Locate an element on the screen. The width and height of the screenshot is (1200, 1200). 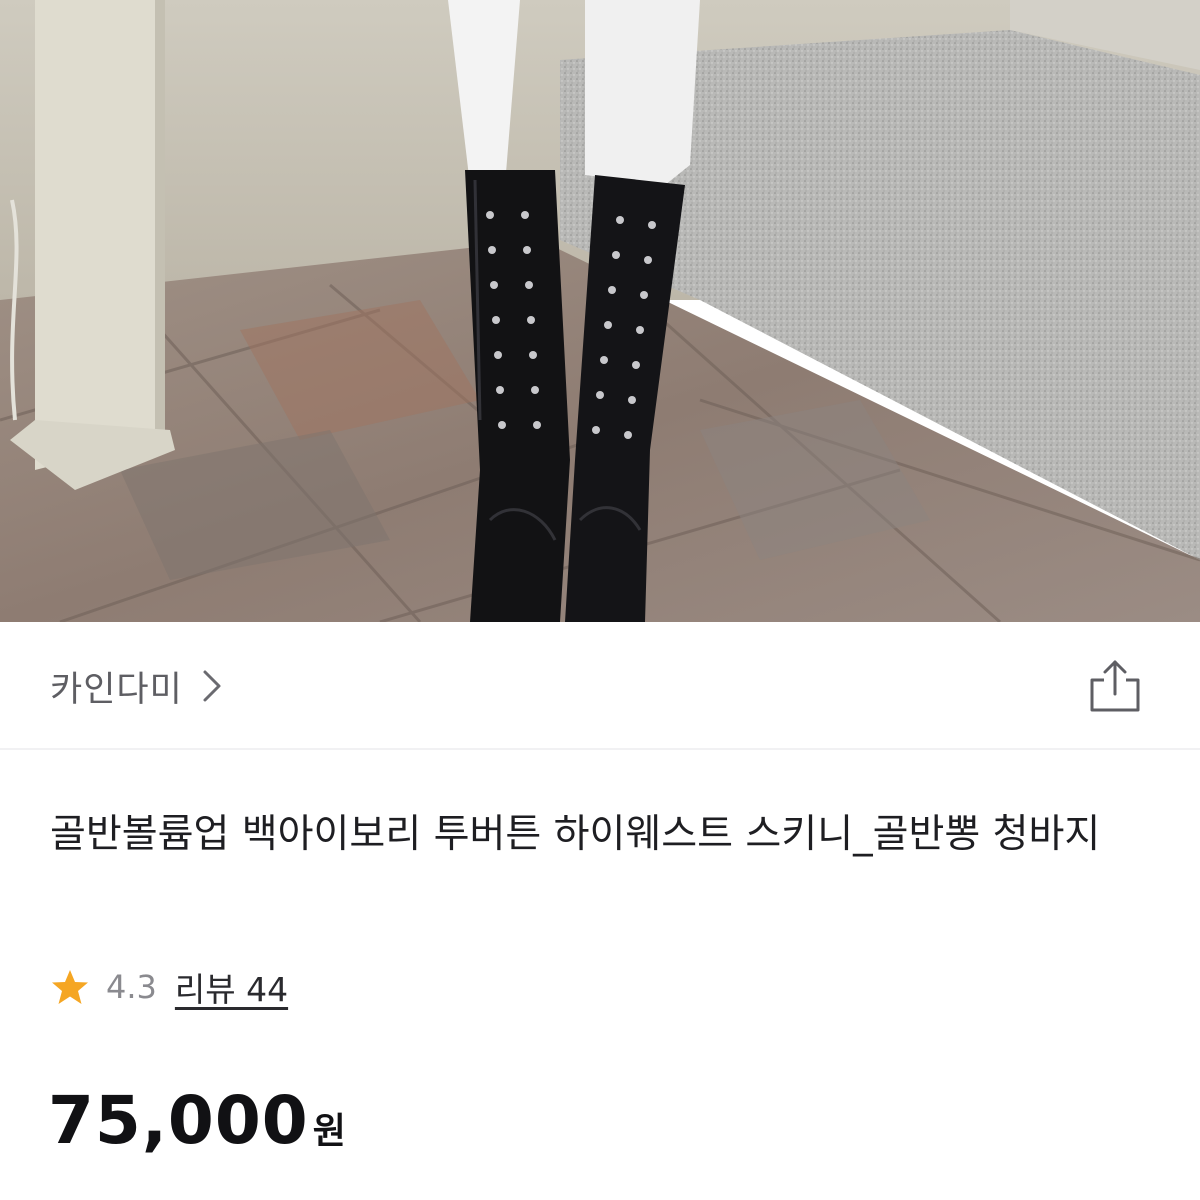
store-row: 카인다미 is located at coordinates (600, 686).